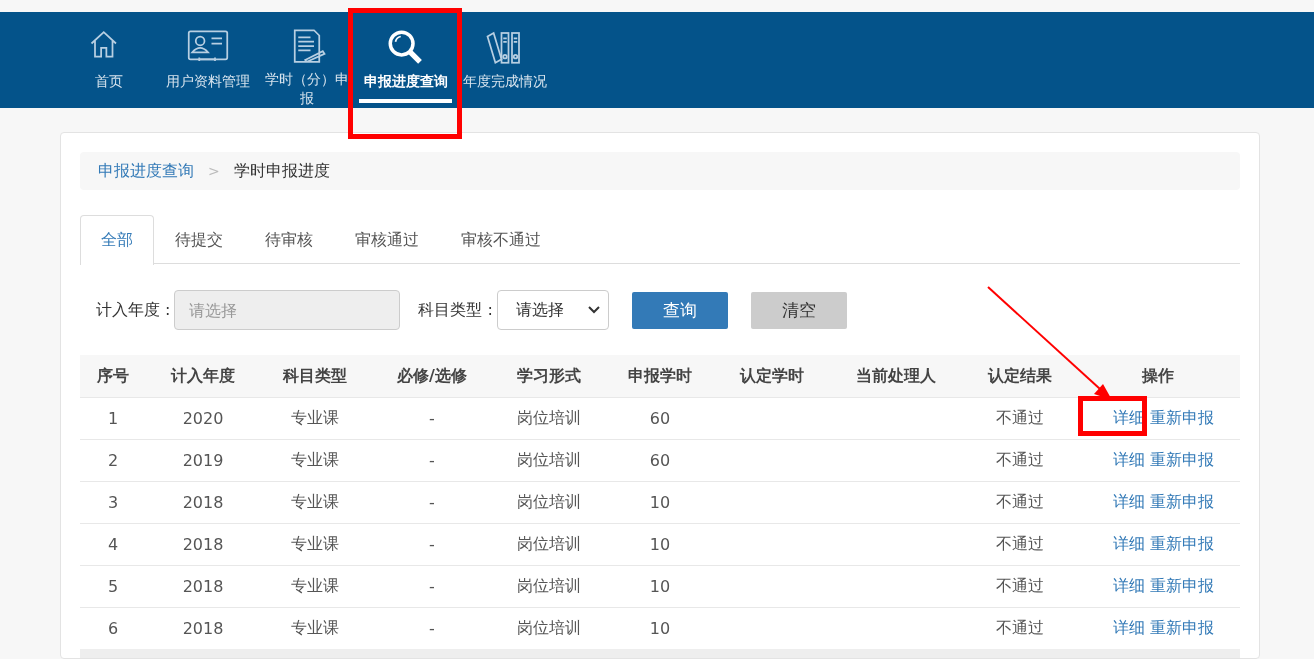  What do you see at coordinates (593, 310) in the screenshot?
I see `chevron-down-icon` at bounding box center [593, 310].